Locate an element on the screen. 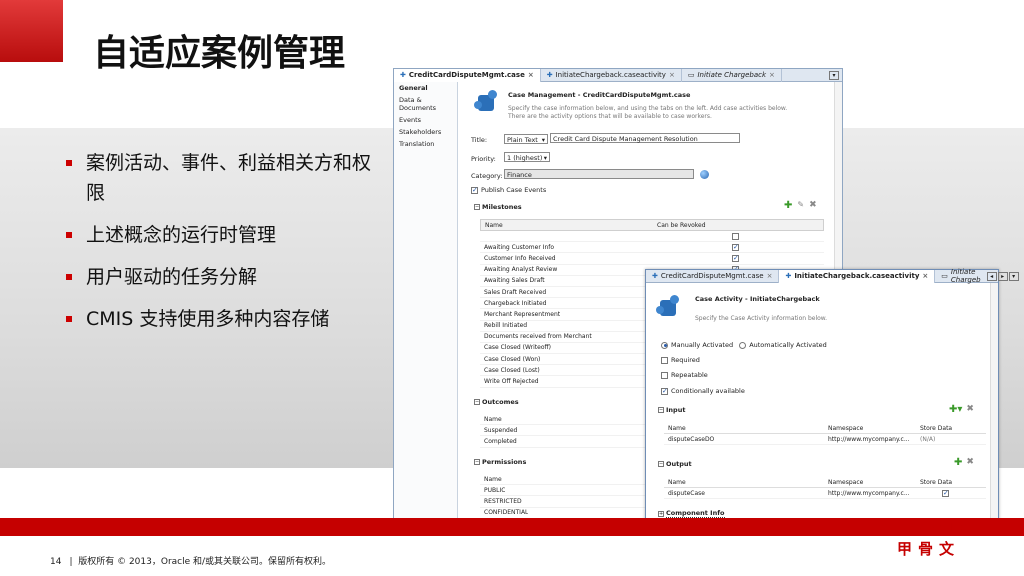 The height and width of the screenshot is (576, 1024). bullet-item: 上述概念的运行时管理 is located at coordinates (221, 235).